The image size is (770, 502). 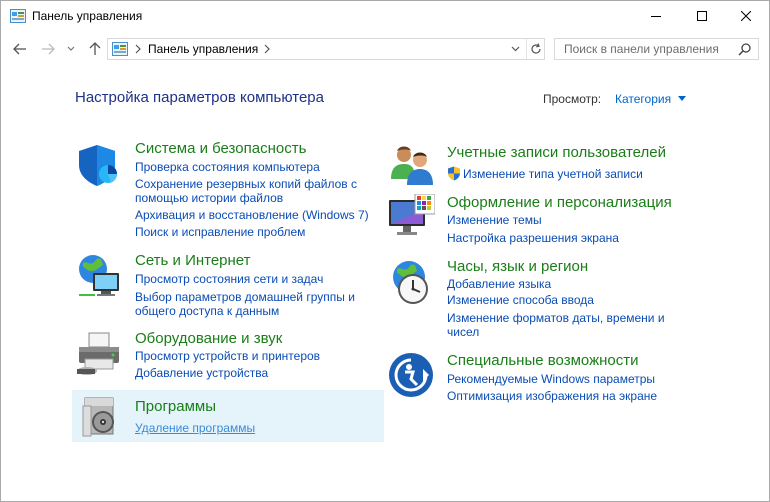 What do you see at coordinates (227, 167) in the screenshot?
I see `link-check-status: Проверка состояния компьютера` at bounding box center [227, 167].